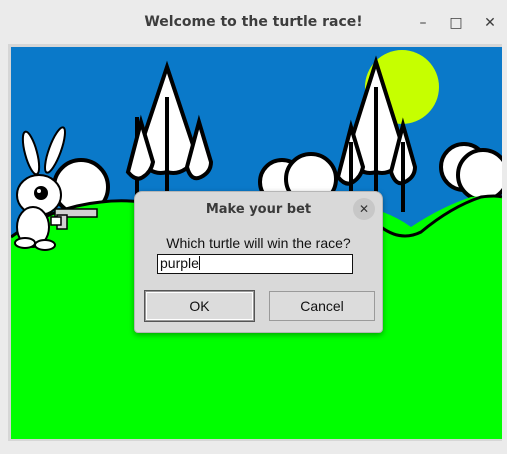 The height and width of the screenshot is (454, 507). I want to click on dialog-prompt: Which turtle will win the race?, so click(258, 243).